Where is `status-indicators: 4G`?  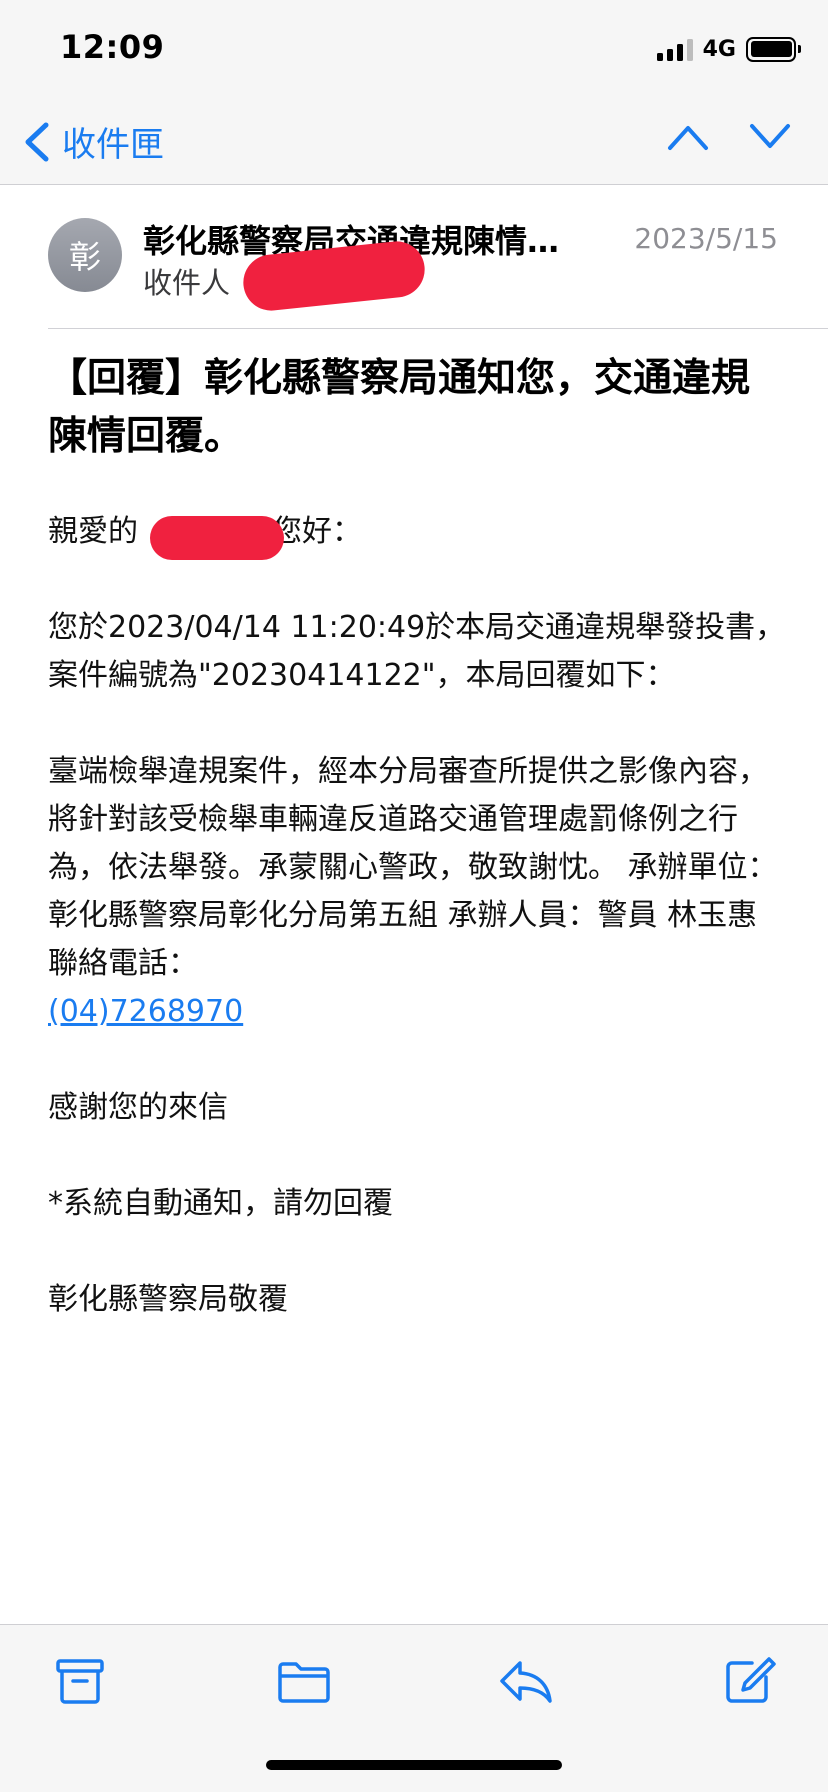
status-indicators: 4G is located at coordinates (728, 49).